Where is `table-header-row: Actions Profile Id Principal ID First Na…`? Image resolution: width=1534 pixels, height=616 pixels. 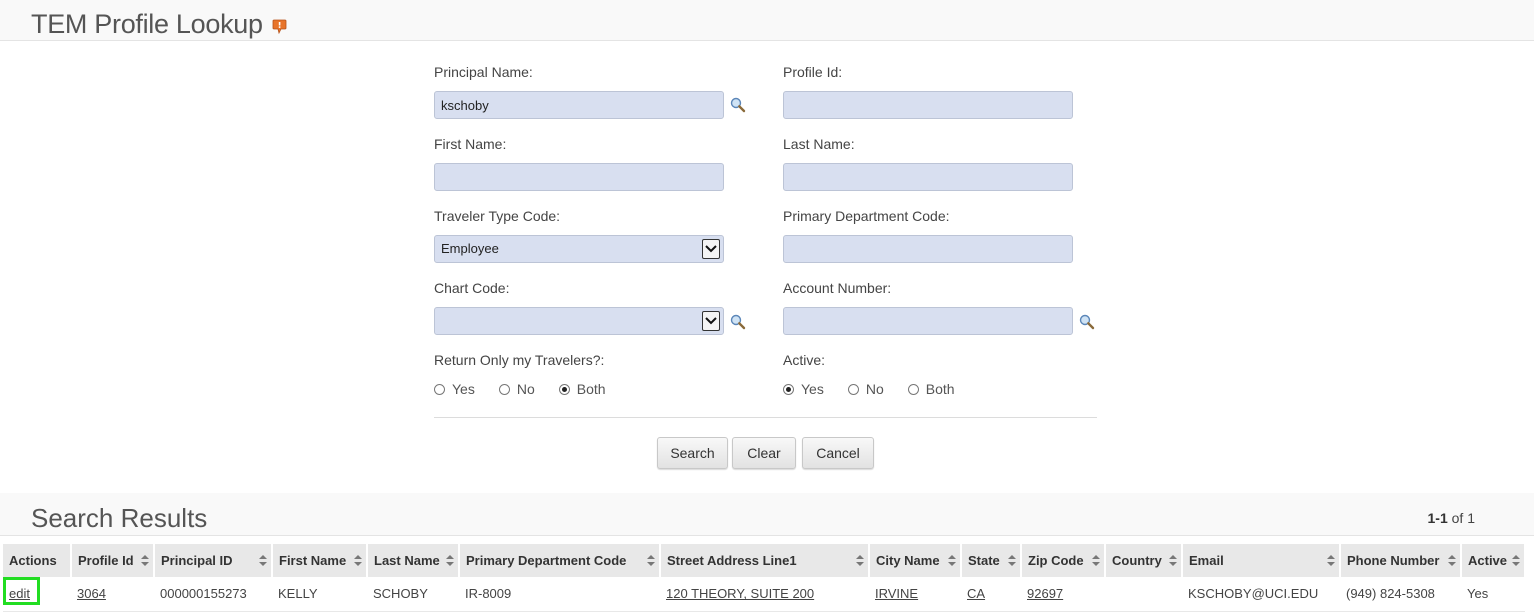 table-header-row: Actions Profile Id Principal ID First Na… is located at coordinates (764, 560).